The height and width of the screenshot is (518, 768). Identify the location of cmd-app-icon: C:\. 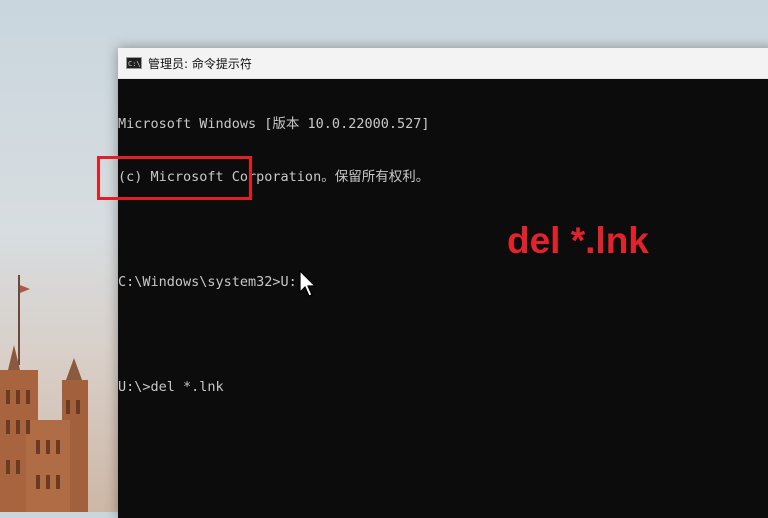
(134, 63).